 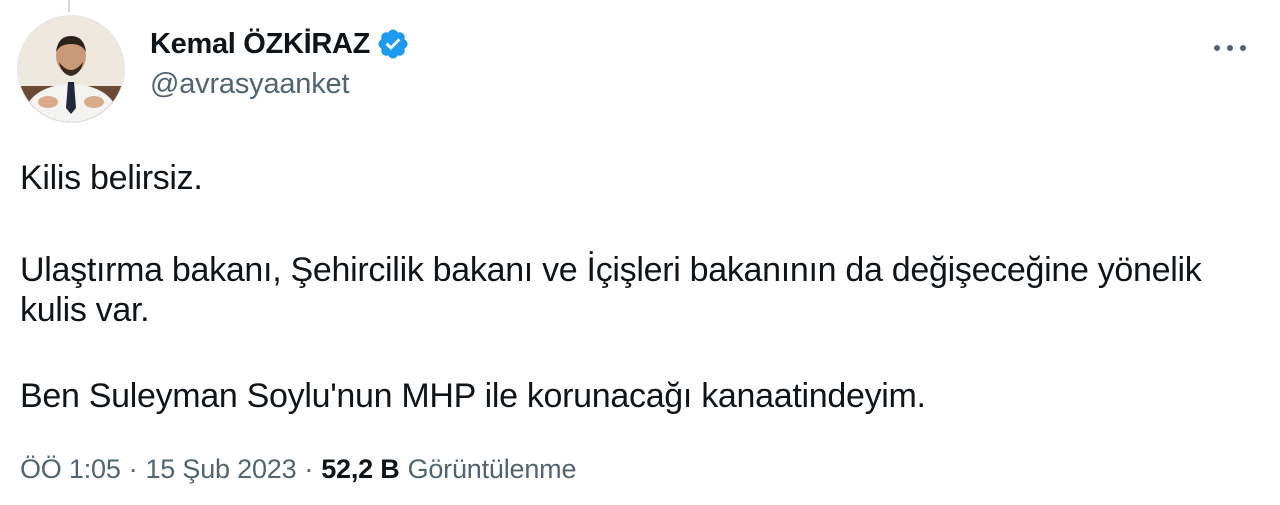 I want to click on tweet-time: ÖÖ 1:05, so click(x=70, y=469).